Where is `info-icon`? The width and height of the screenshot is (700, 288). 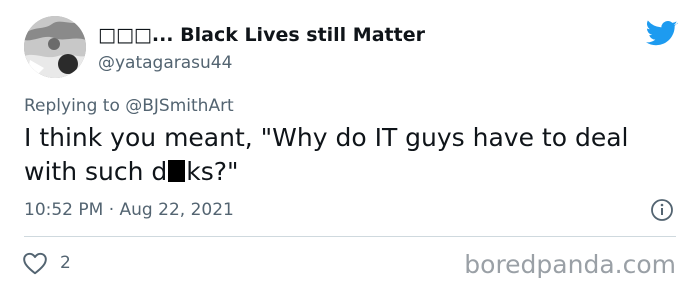
info-icon is located at coordinates (662, 210).